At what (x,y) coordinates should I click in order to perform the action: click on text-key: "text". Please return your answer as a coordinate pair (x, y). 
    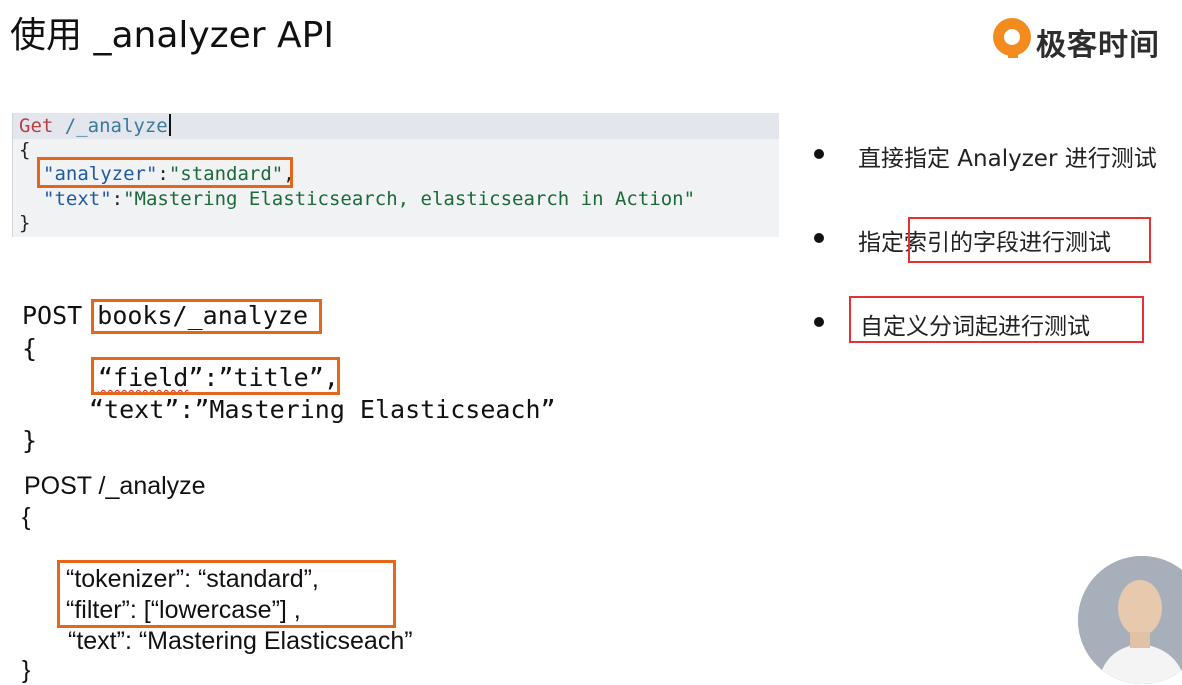
    Looking at the image, I should click on (77, 199).